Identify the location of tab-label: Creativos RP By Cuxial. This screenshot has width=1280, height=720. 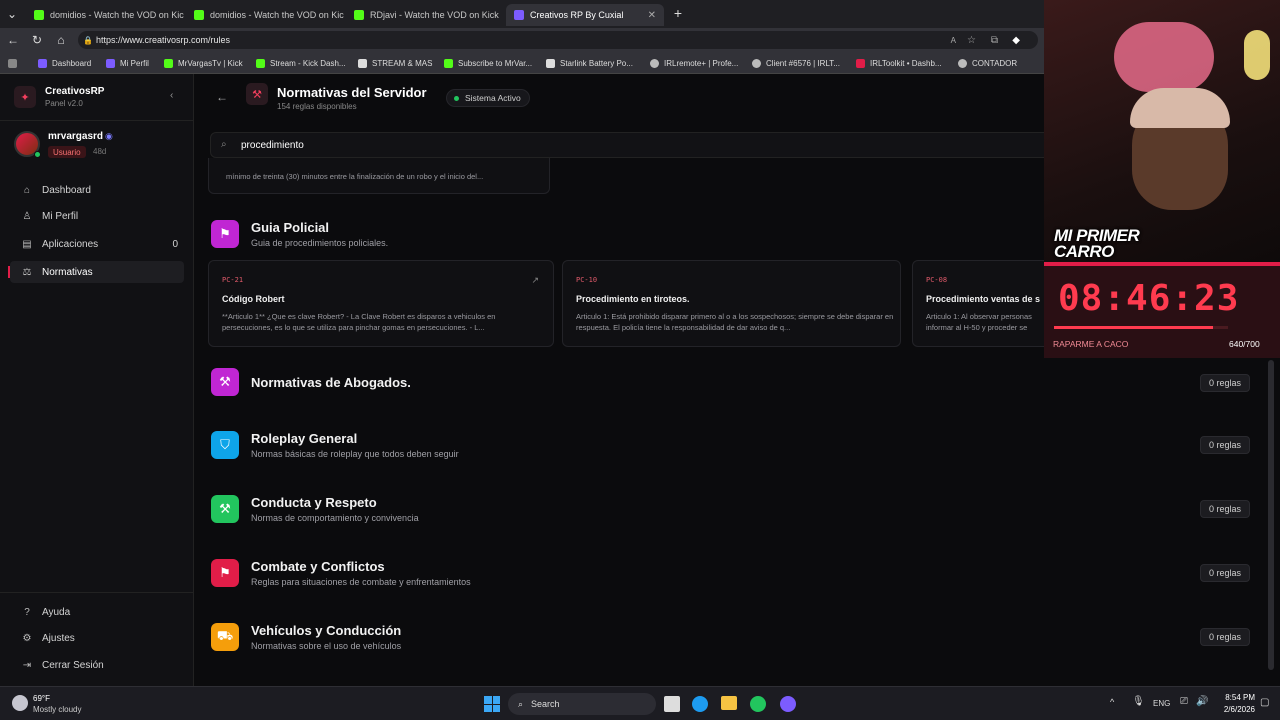
(577, 15).